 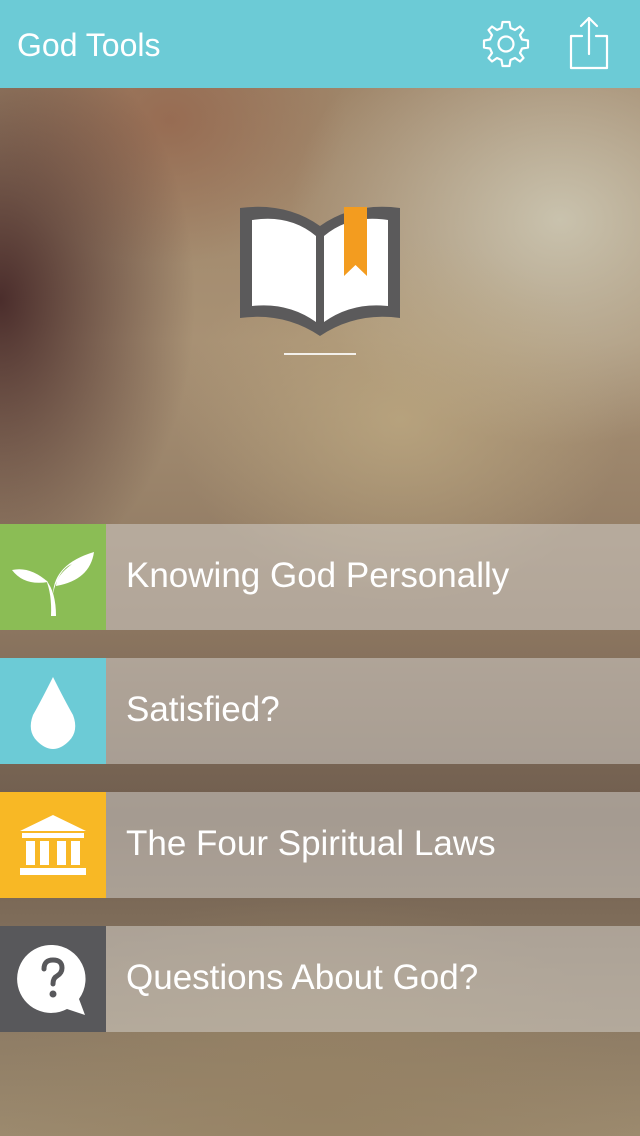 I want to click on settings-button, so click(x=506, y=44).